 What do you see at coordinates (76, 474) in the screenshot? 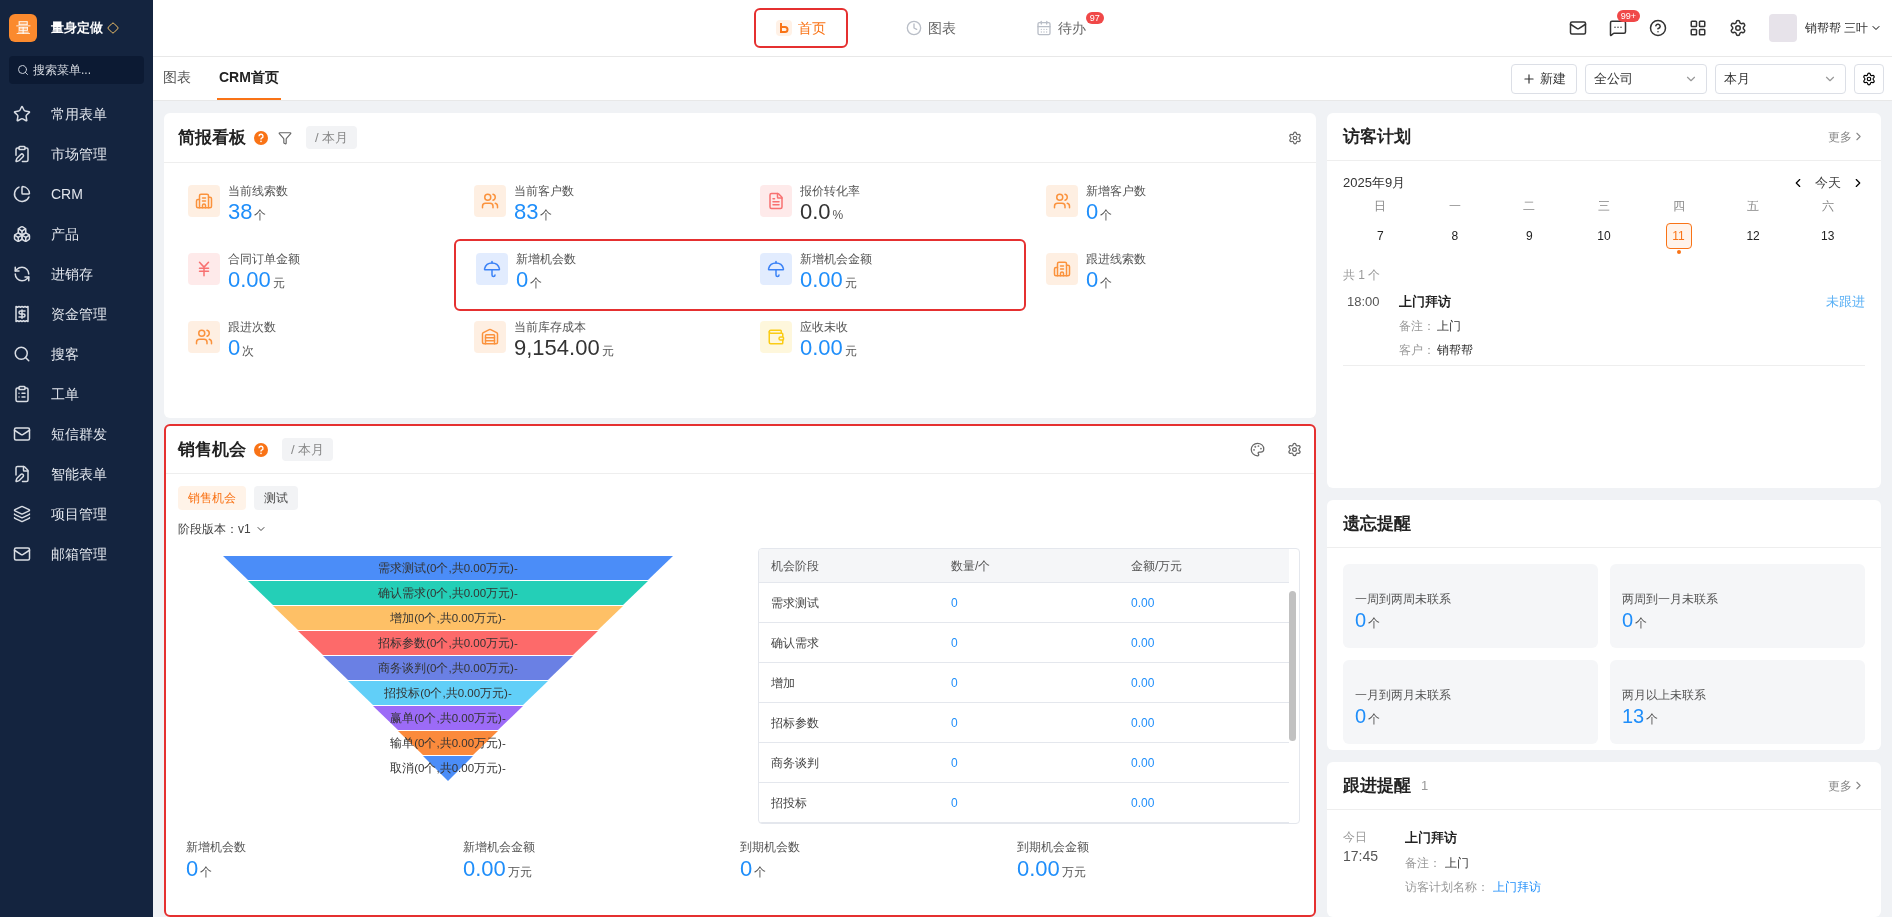
I see `sidebar-item: 智能表单` at bounding box center [76, 474].